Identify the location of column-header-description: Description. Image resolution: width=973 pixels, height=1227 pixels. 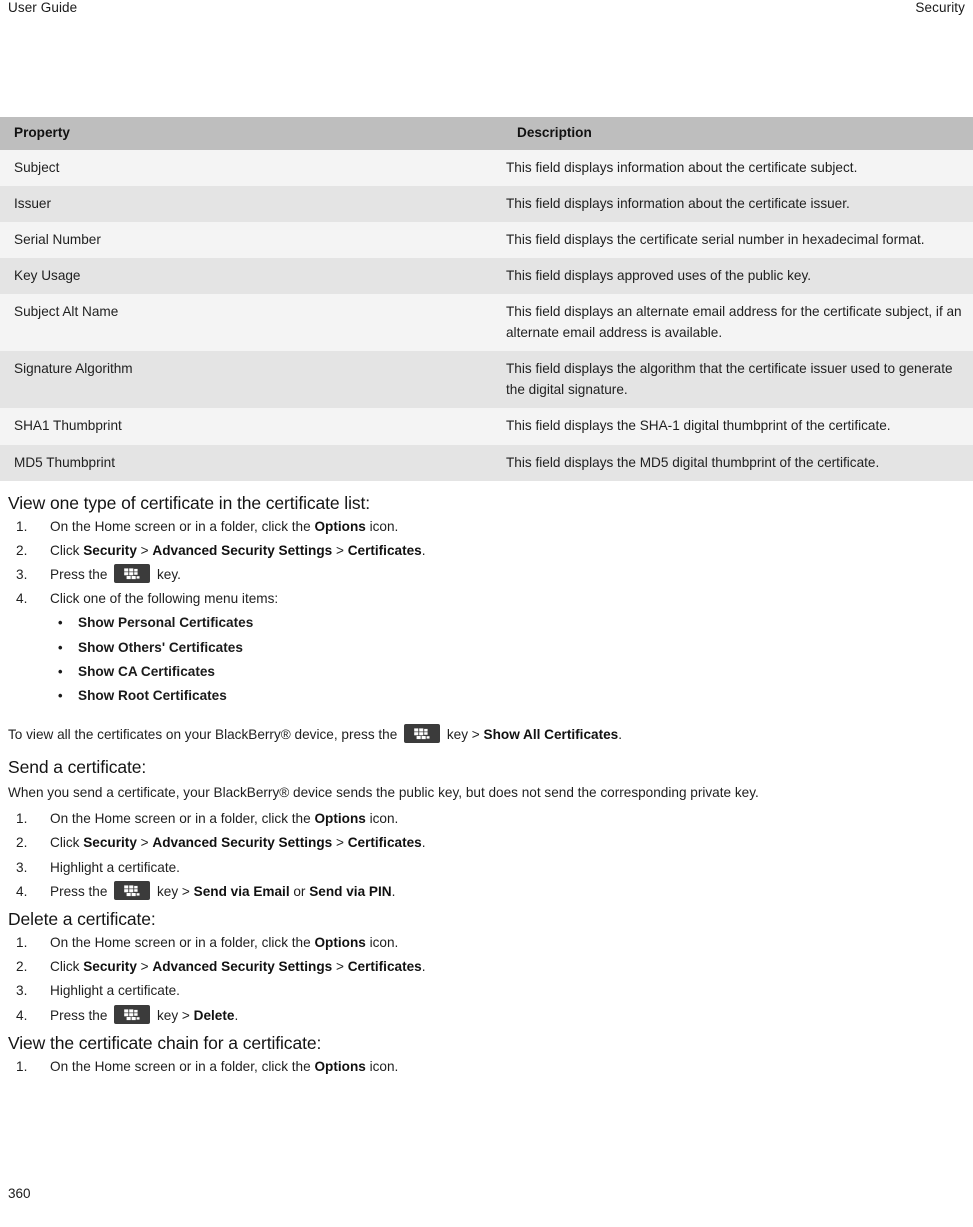
(738, 133).